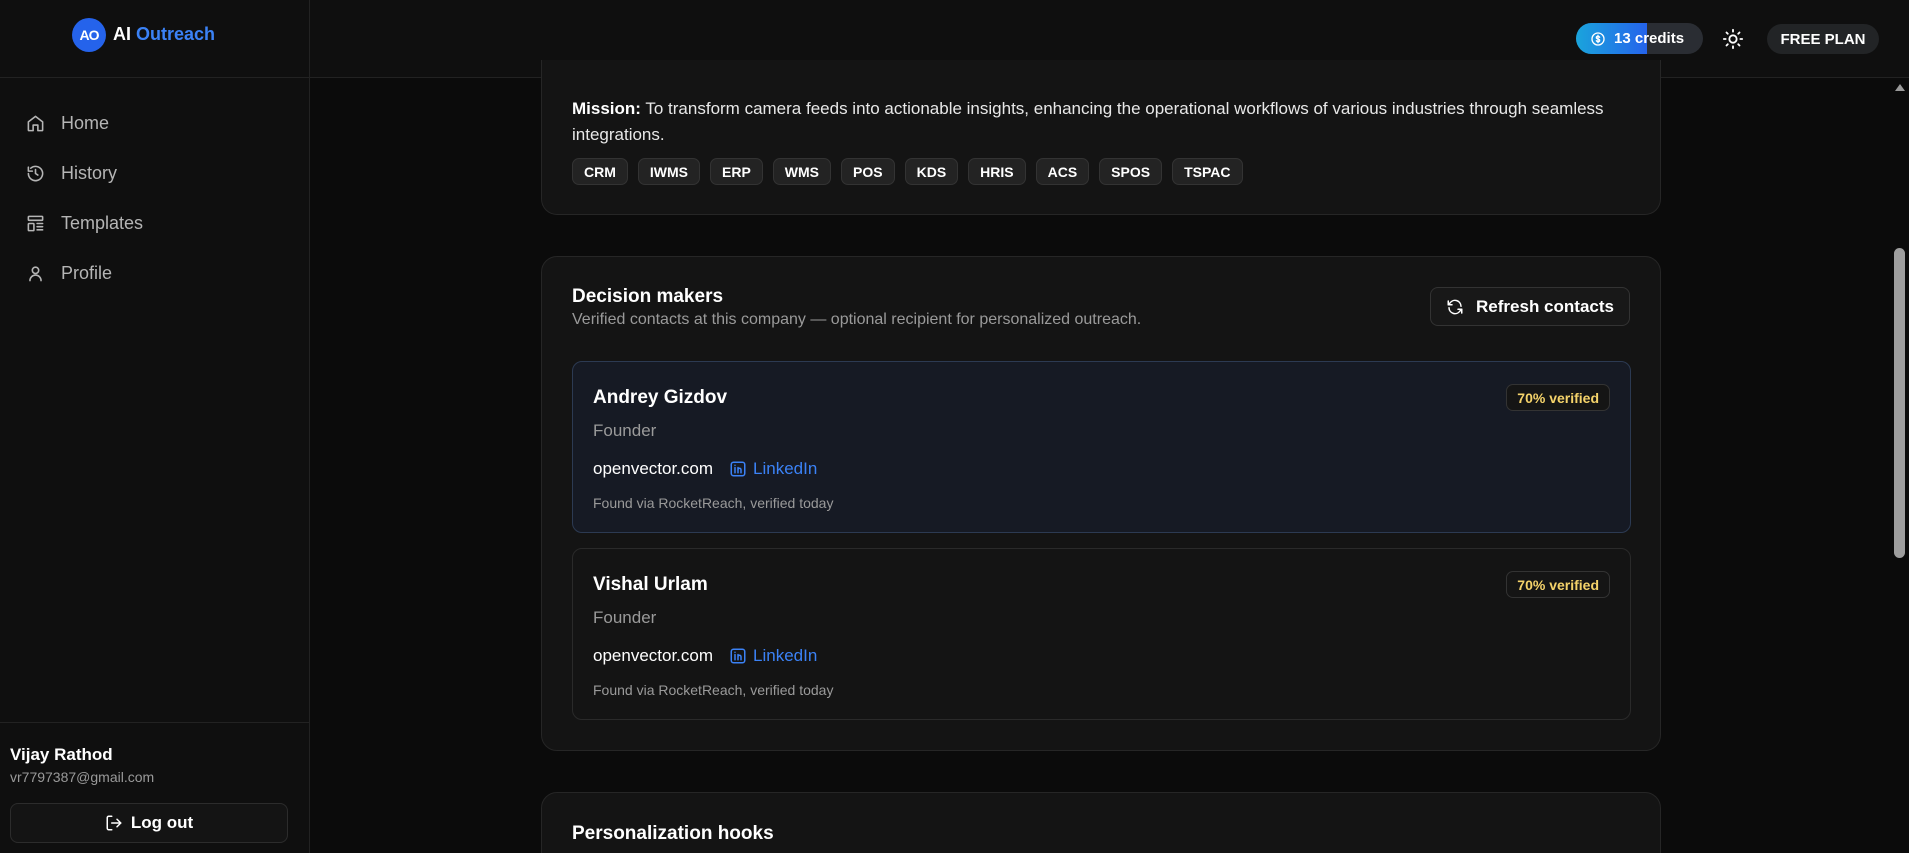 This screenshot has height=853, width=1909. Describe the element at coordinates (1101, 822) in the screenshot. I see `personalization-hooks-card: Personalization hooks` at that location.